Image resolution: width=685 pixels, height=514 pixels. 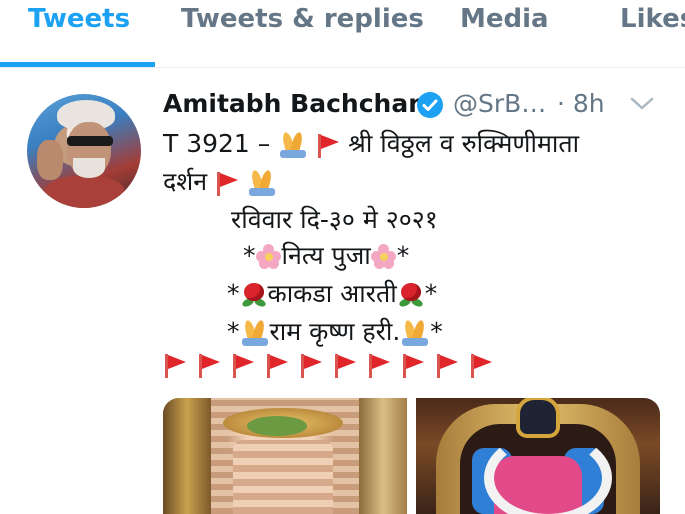 What do you see at coordinates (89, 168) in the screenshot?
I see `avatar-beard` at bounding box center [89, 168].